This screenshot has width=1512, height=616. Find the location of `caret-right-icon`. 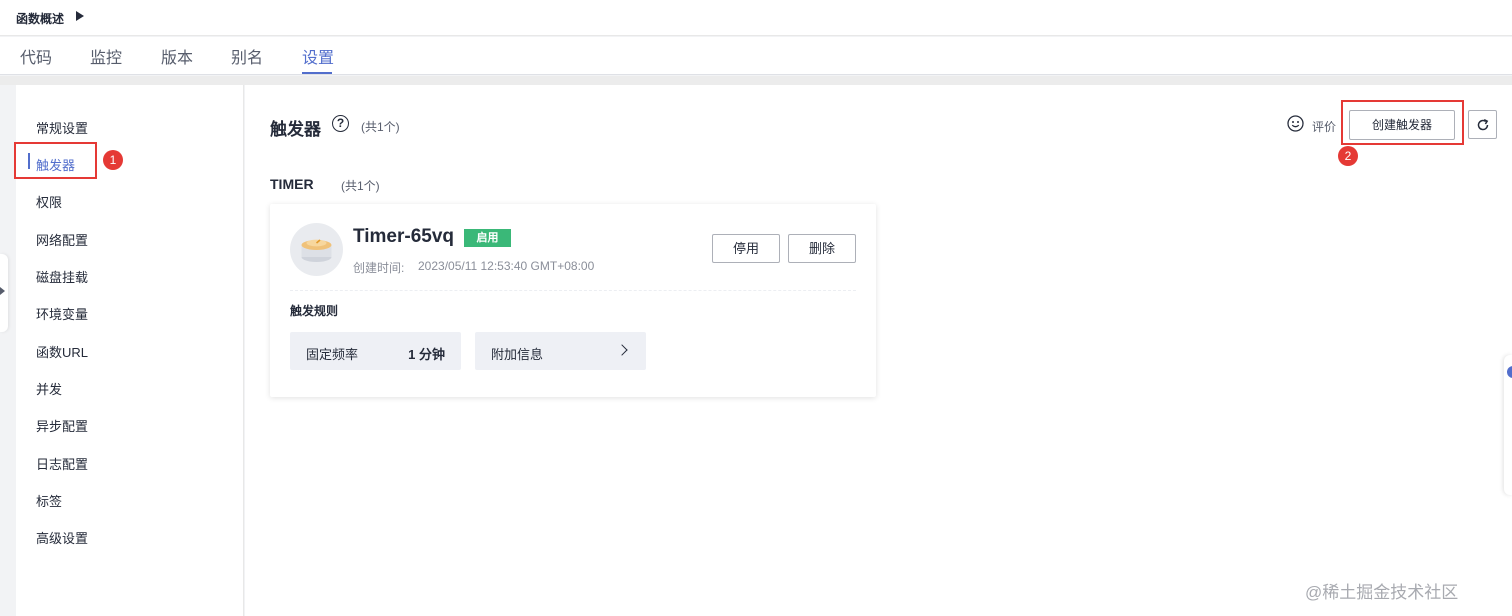

caret-right-icon is located at coordinates (80, 16).